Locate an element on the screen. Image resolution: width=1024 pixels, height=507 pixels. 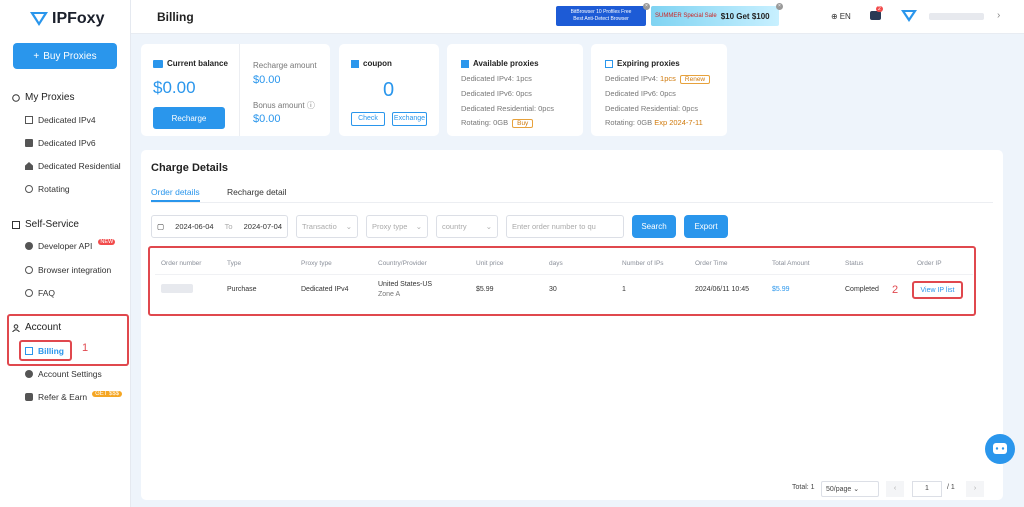
chat-icon is located at coordinates (1000, 448).